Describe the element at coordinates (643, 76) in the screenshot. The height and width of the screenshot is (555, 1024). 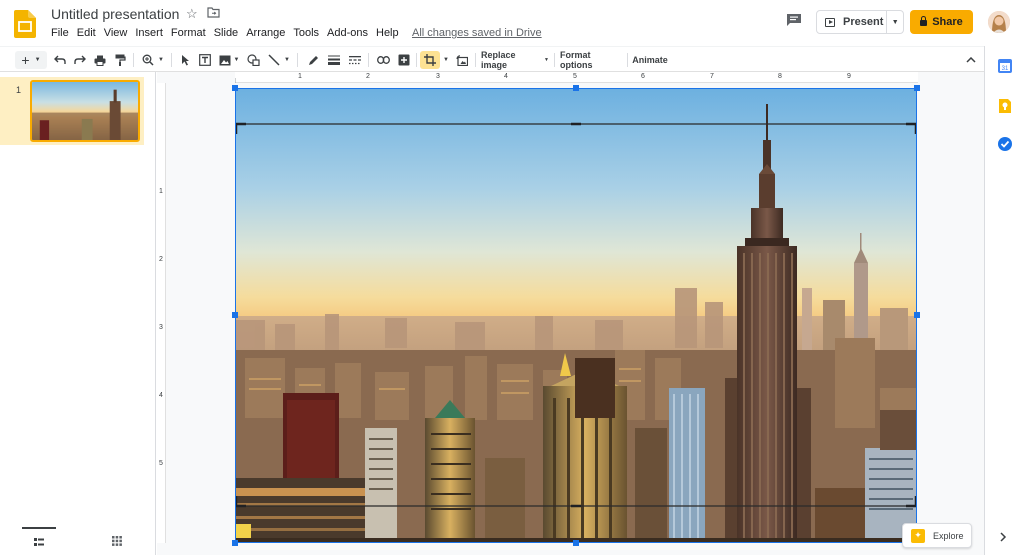
I see `ruler-mark: 6` at that location.